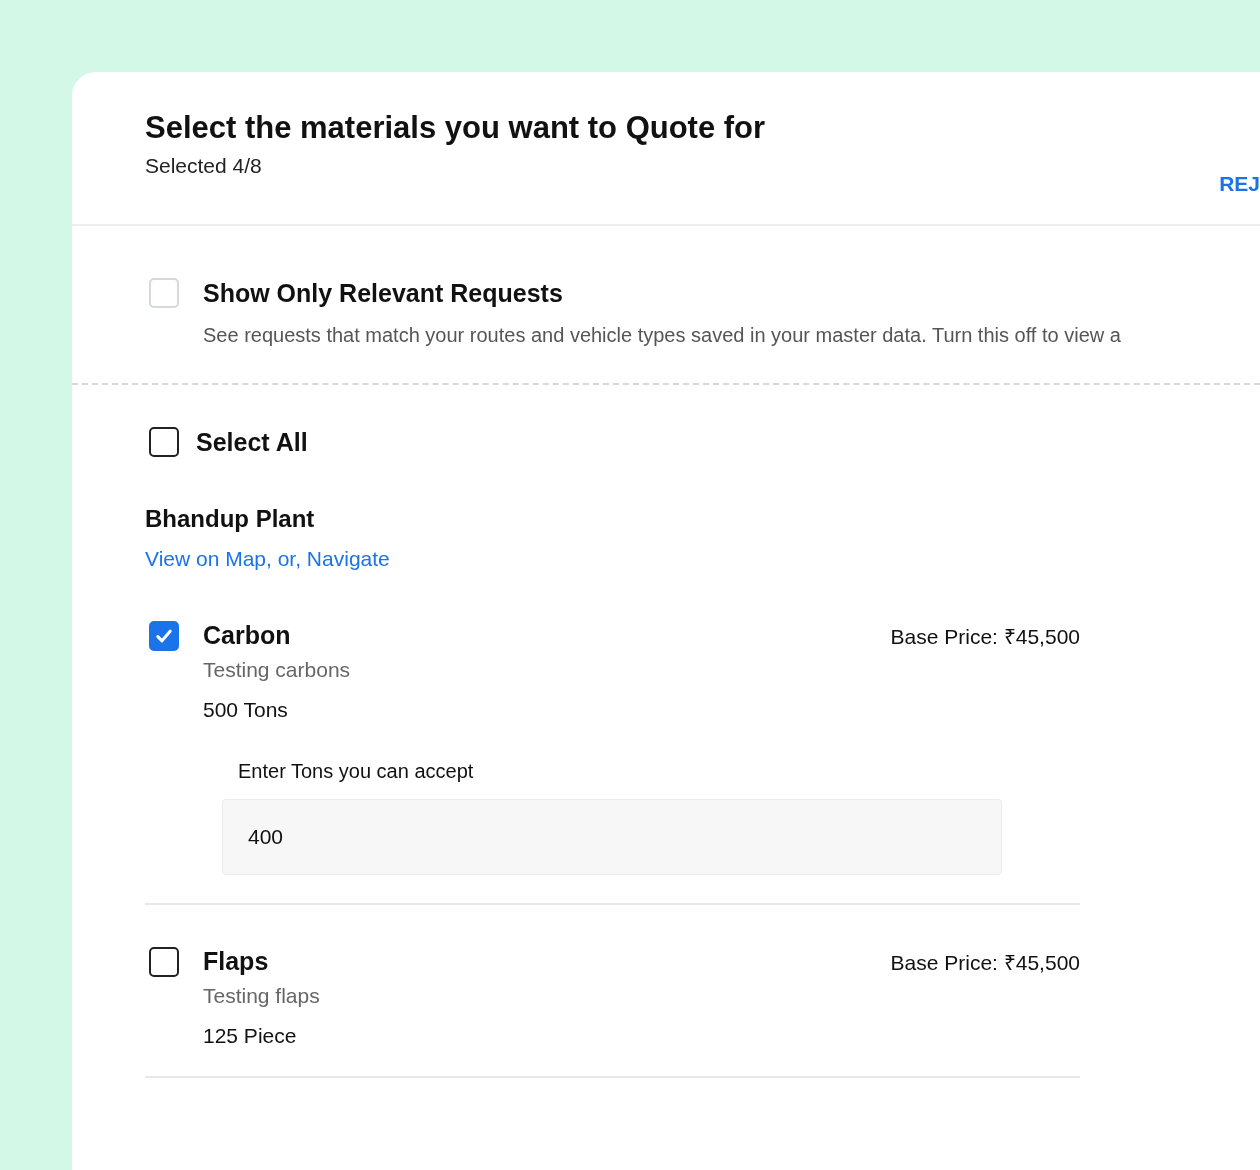 This screenshot has width=1260, height=1170. Describe the element at coordinates (236, 961) in the screenshot. I see `material-name: Flaps` at that location.